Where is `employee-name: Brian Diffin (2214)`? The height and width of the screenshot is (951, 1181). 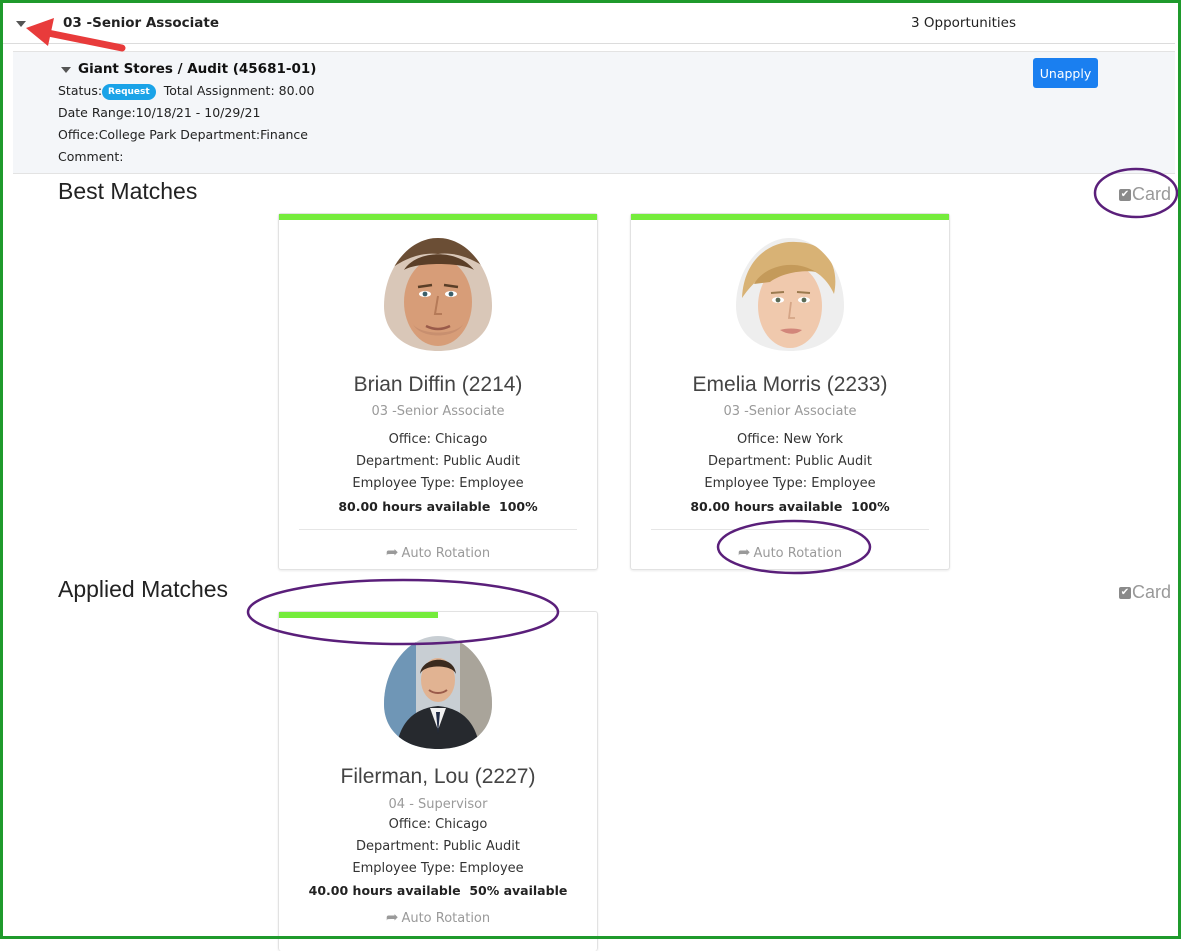 employee-name: Brian Diffin (2214) is located at coordinates (438, 384).